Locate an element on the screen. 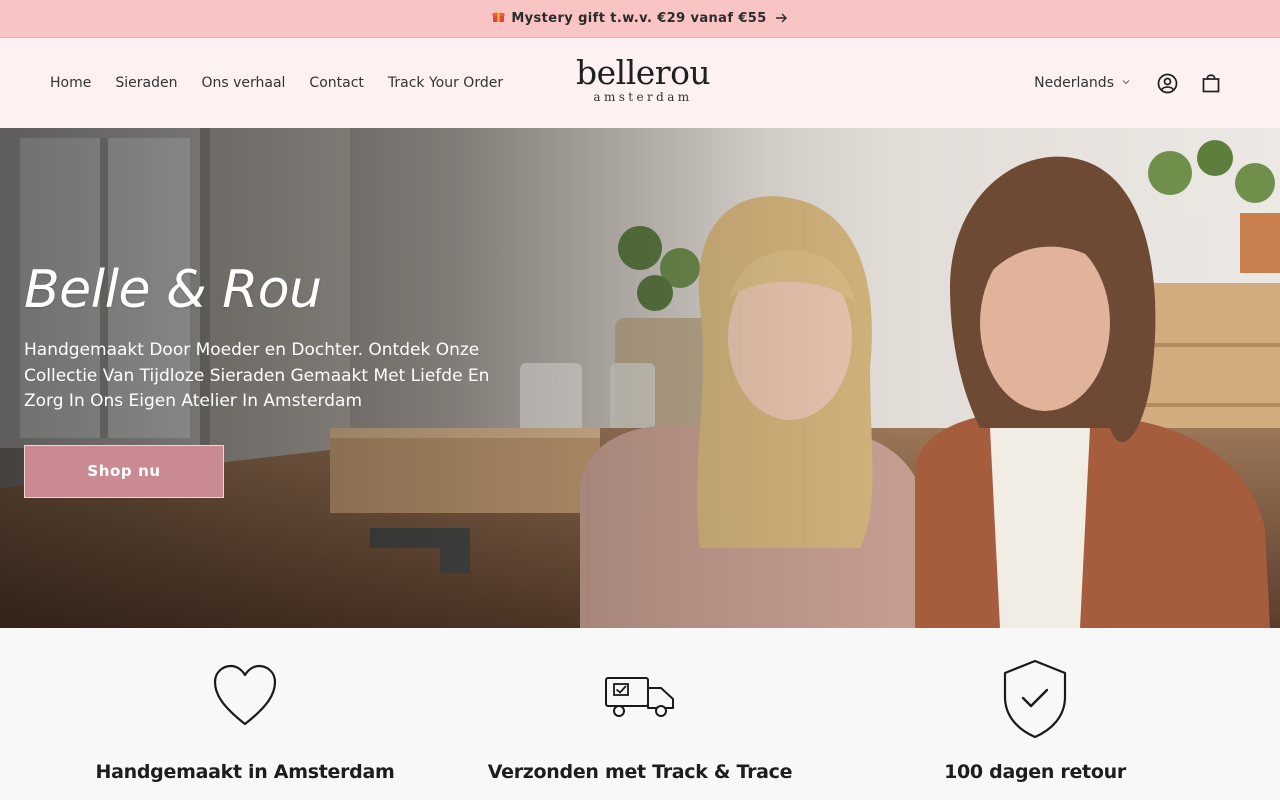 This screenshot has height=800, width=1280. chevron-down-icon is located at coordinates (1126, 83).